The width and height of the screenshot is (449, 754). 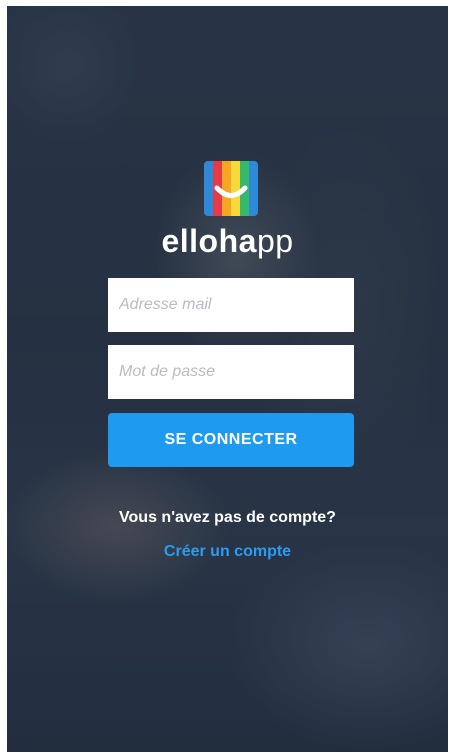 What do you see at coordinates (231, 305) in the screenshot?
I see `email-field` at bounding box center [231, 305].